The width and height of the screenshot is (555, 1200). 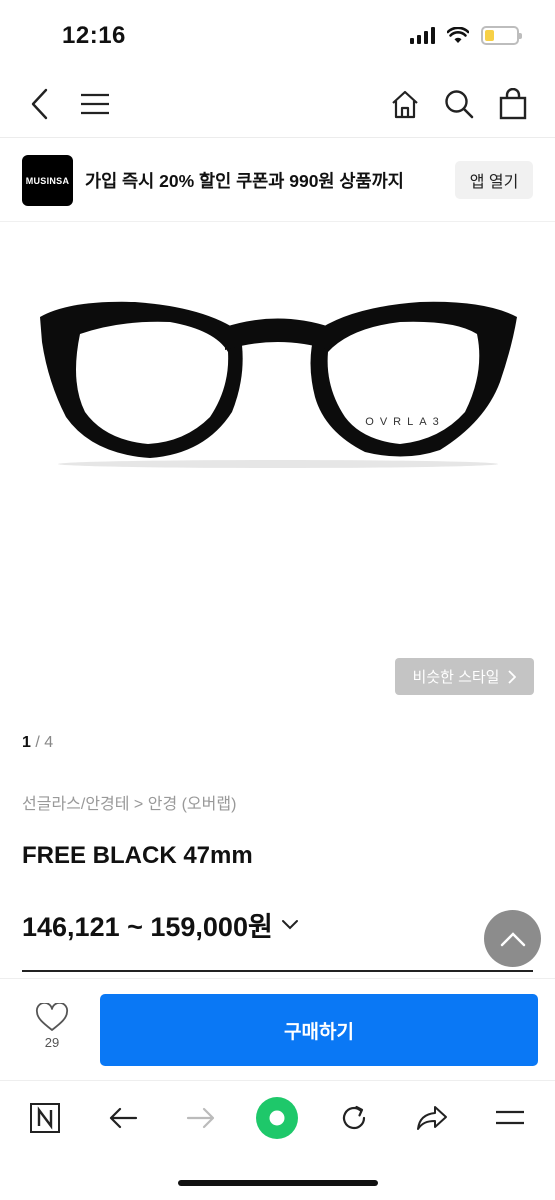 I want to click on status-time: 12:16, so click(x=94, y=35).